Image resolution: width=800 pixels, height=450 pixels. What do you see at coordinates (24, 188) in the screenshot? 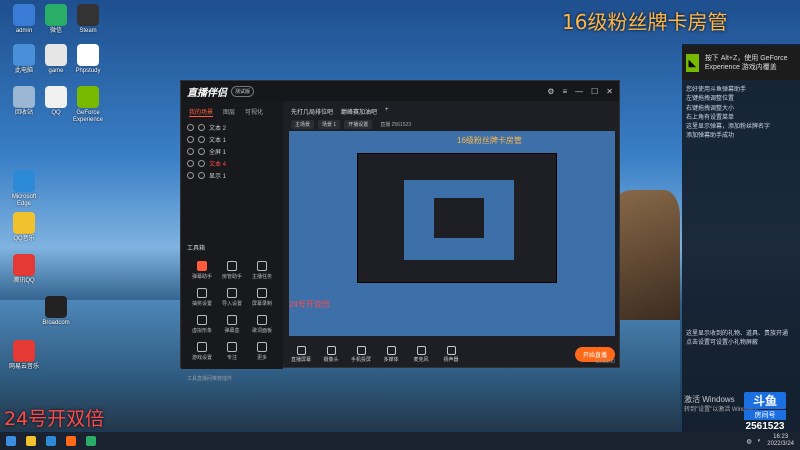
I see `desktop-icon: Microsoft Edge` at bounding box center [24, 188].